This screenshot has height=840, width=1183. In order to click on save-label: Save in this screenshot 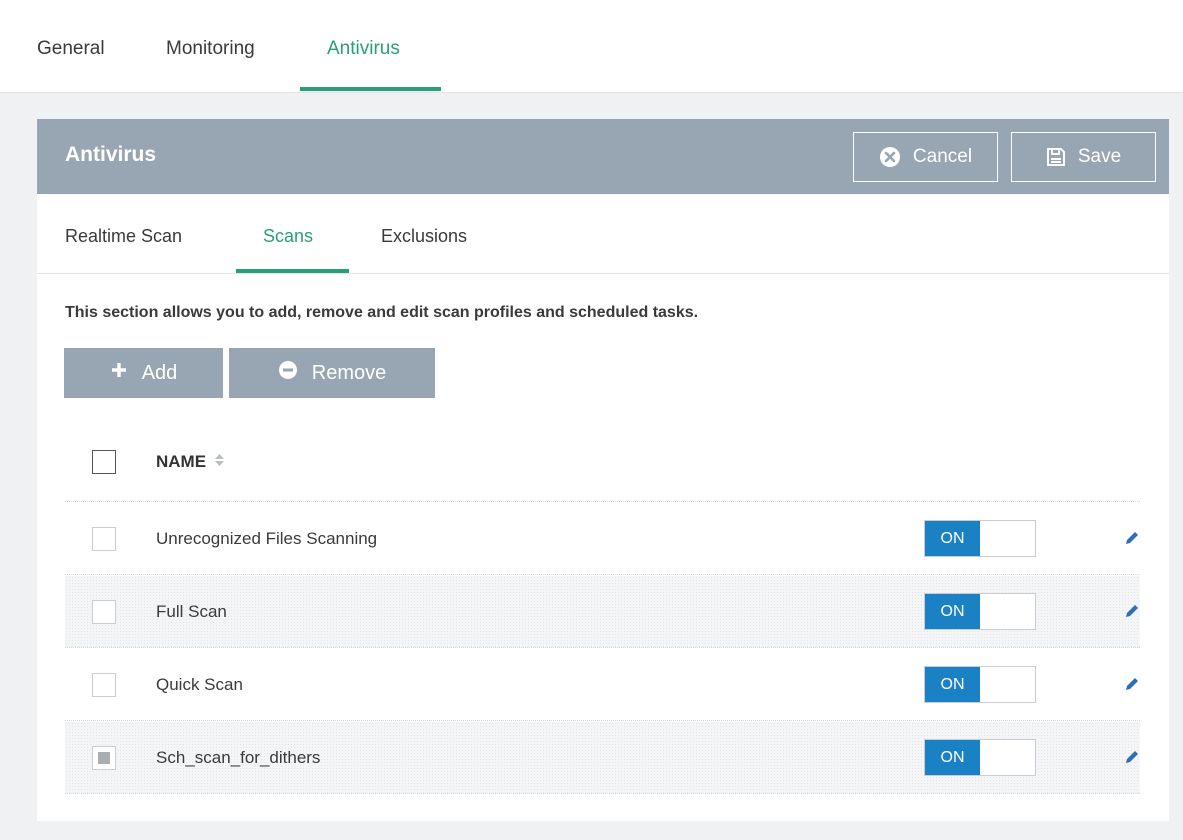, I will do `click(1099, 156)`.